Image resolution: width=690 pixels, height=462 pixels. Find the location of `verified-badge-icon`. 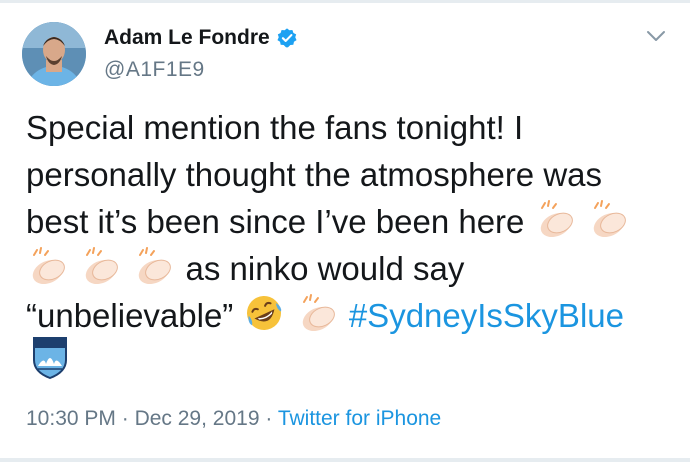

verified-badge-icon is located at coordinates (287, 38).